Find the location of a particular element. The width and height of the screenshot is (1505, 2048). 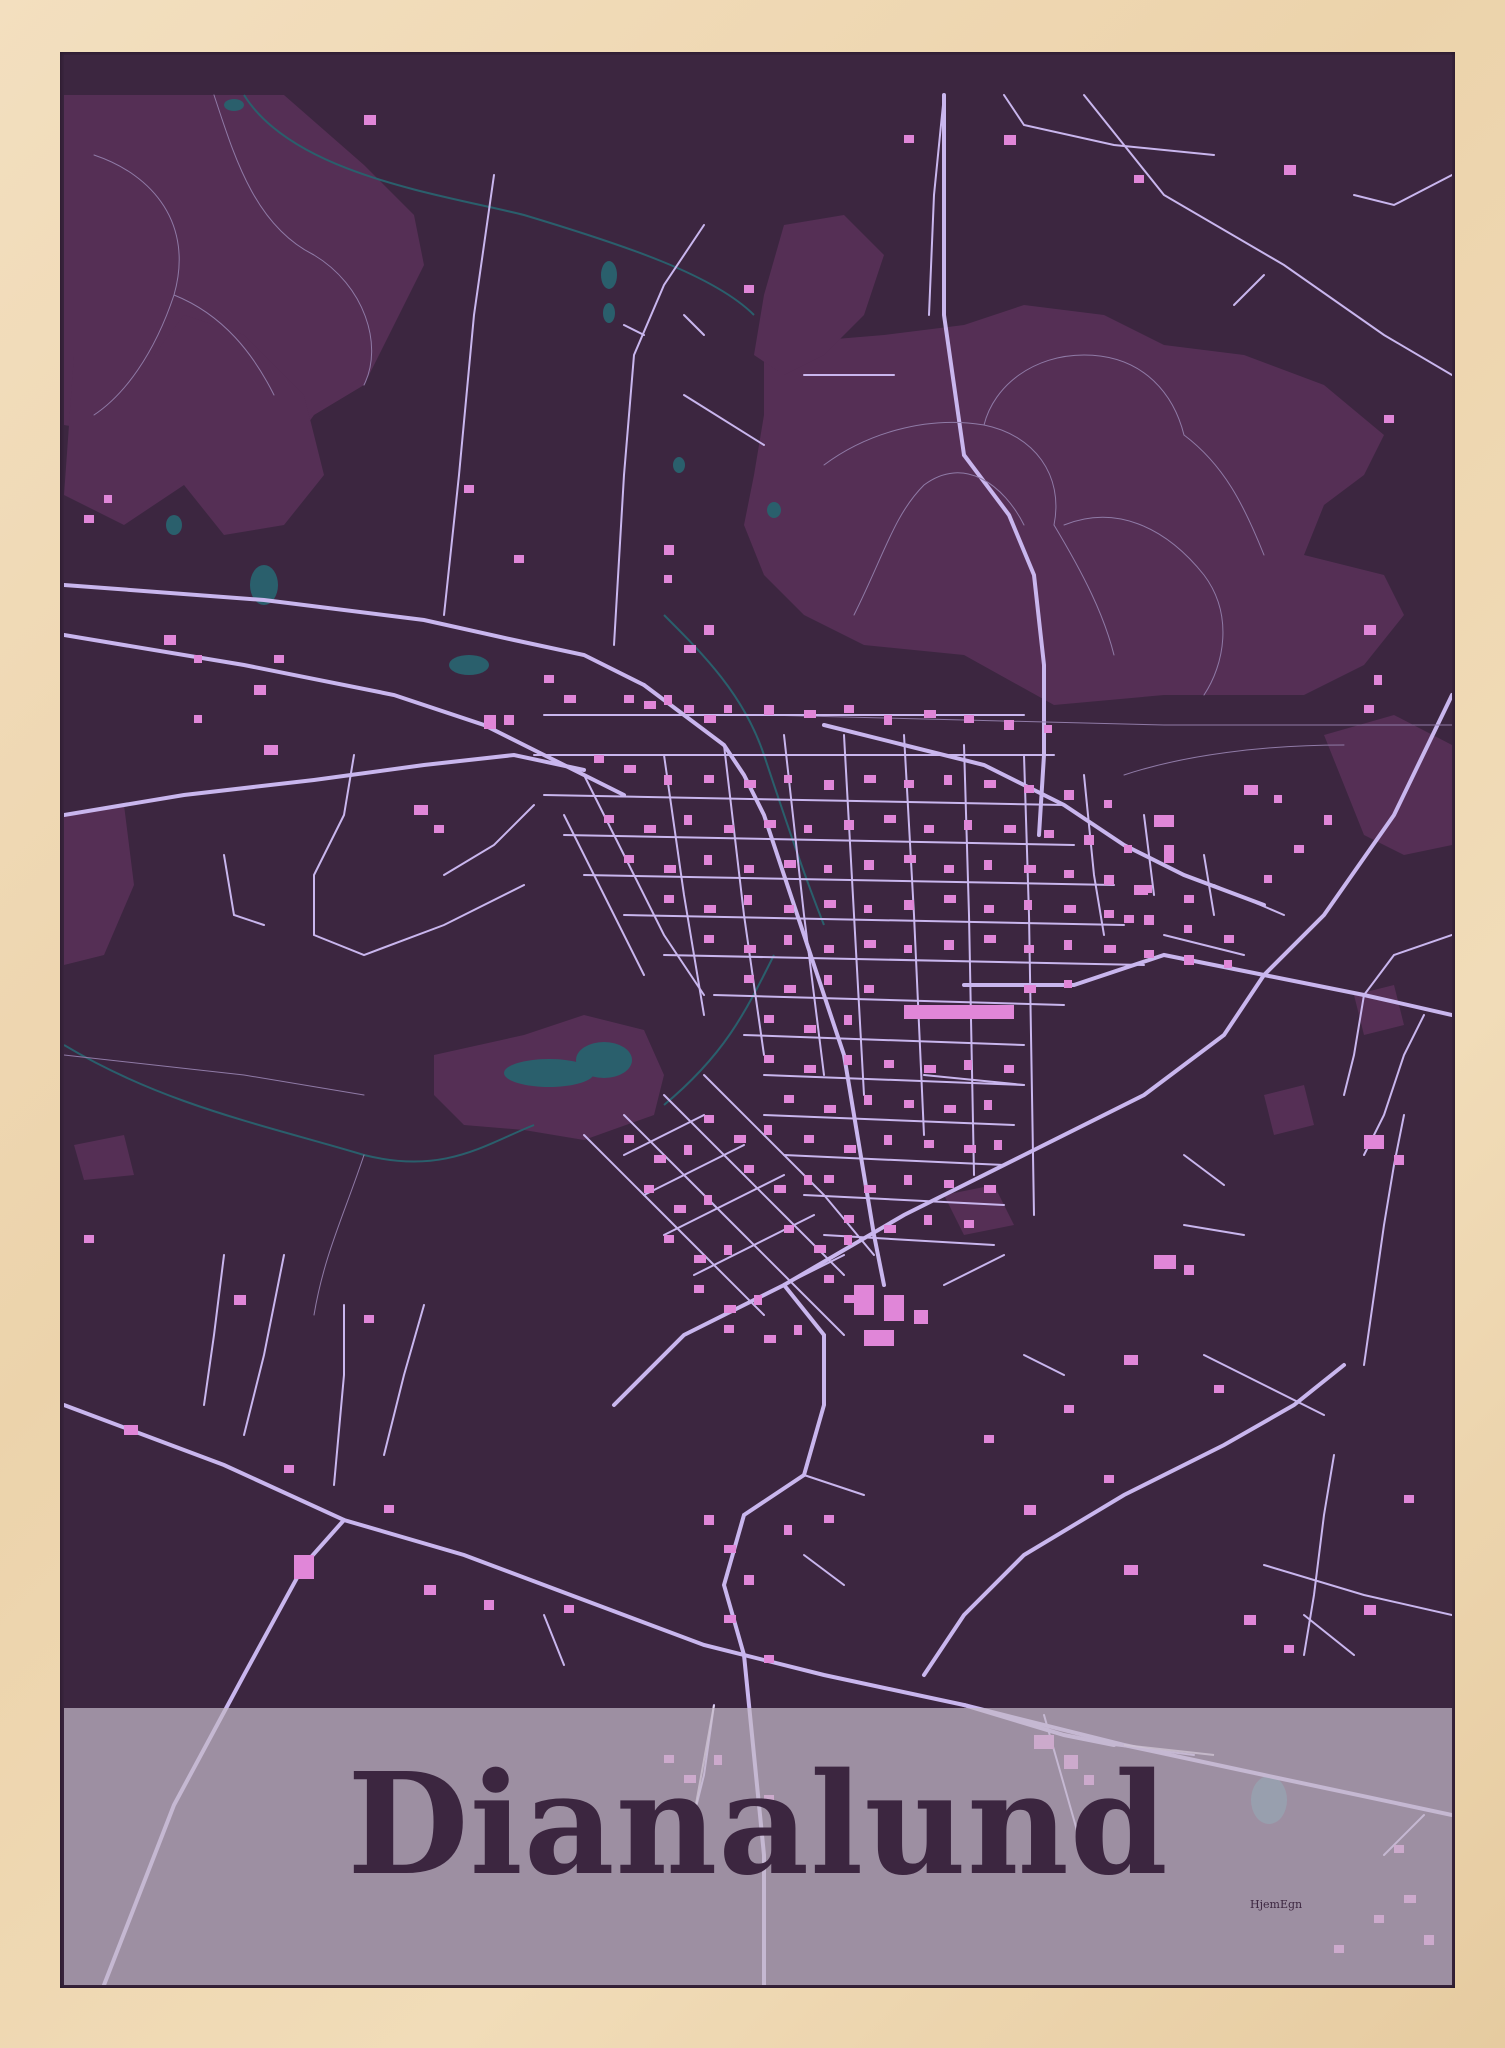

city-name-title: Dianalund is located at coordinates (758, 1825).